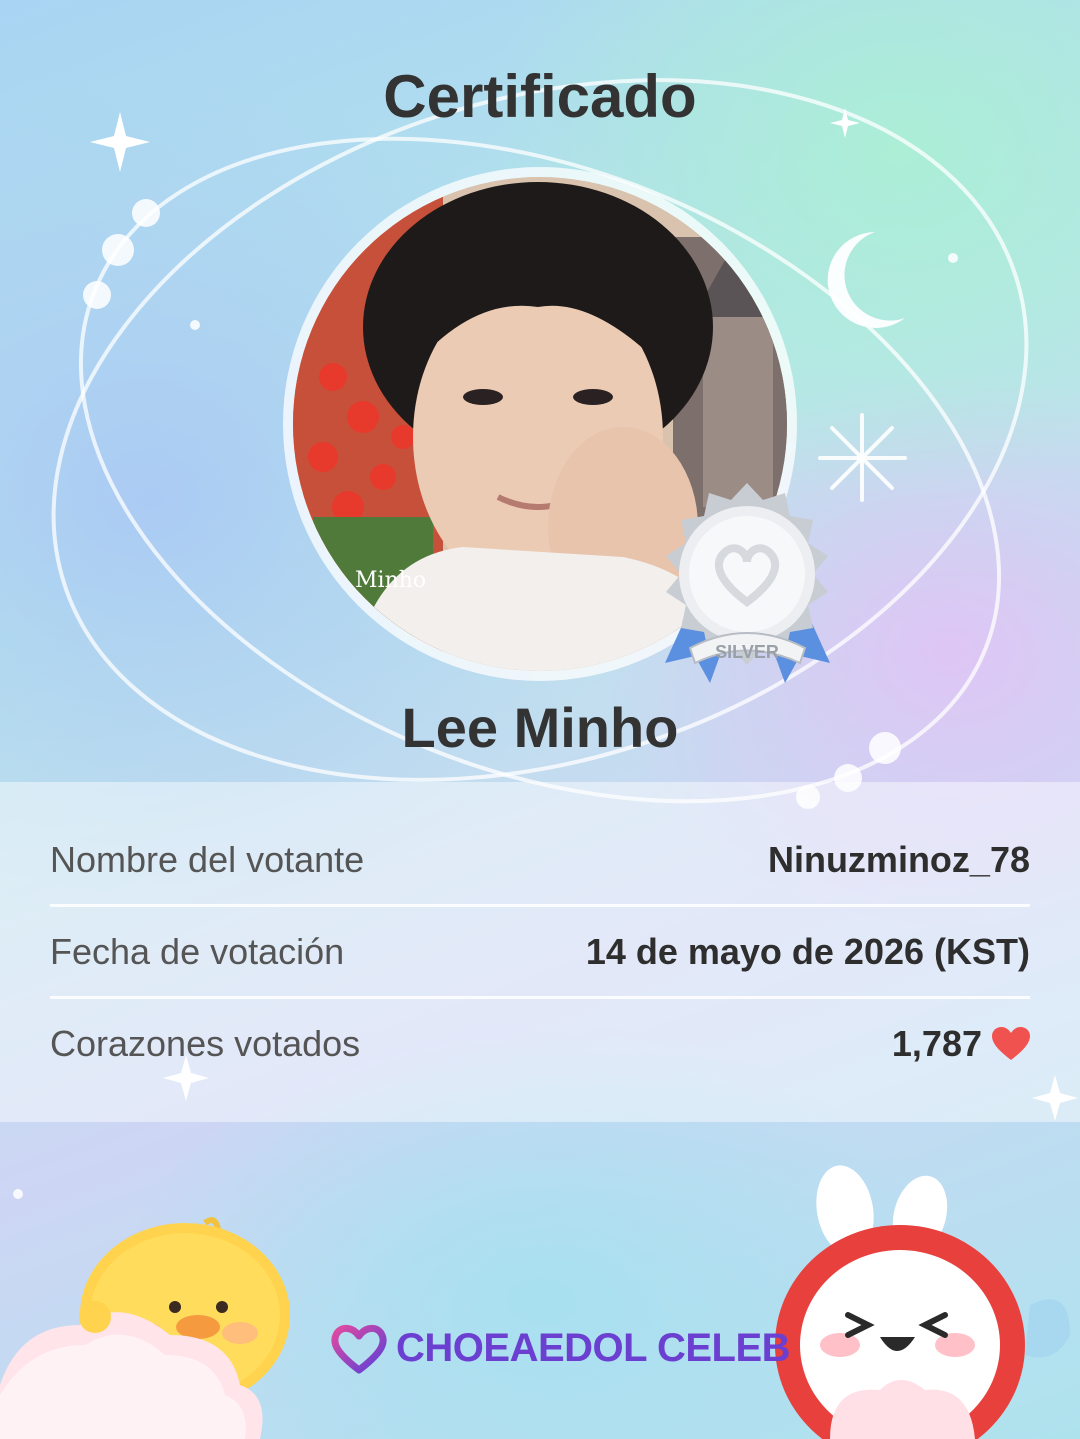 This screenshot has height=1439, width=1080. What do you see at coordinates (145, 1328) in the screenshot?
I see `chick-mascot-icon` at bounding box center [145, 1328].